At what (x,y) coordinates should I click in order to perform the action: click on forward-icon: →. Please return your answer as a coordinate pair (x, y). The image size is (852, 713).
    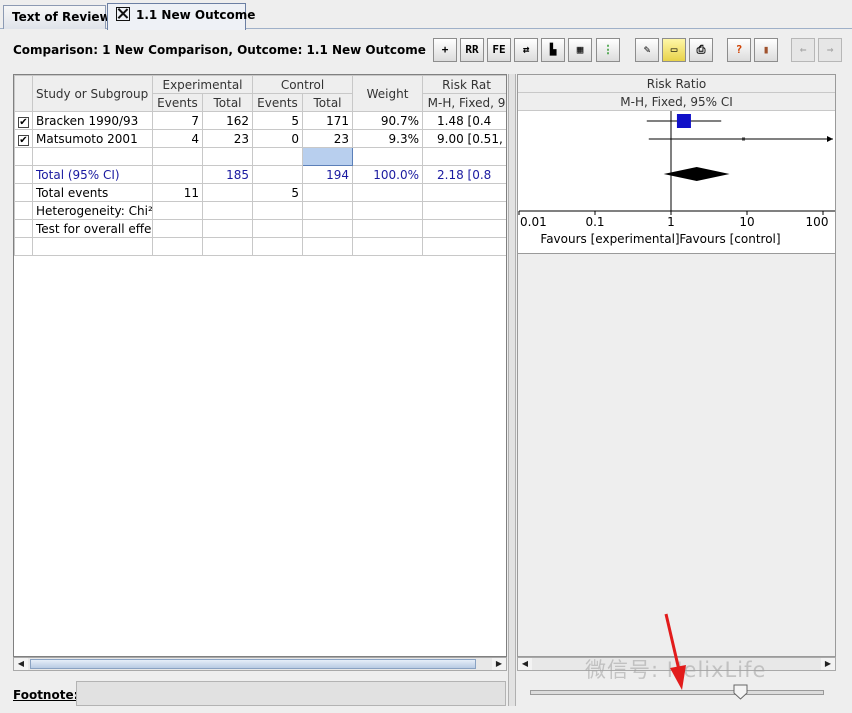
    Looking at the image, I should click on (830, 50).